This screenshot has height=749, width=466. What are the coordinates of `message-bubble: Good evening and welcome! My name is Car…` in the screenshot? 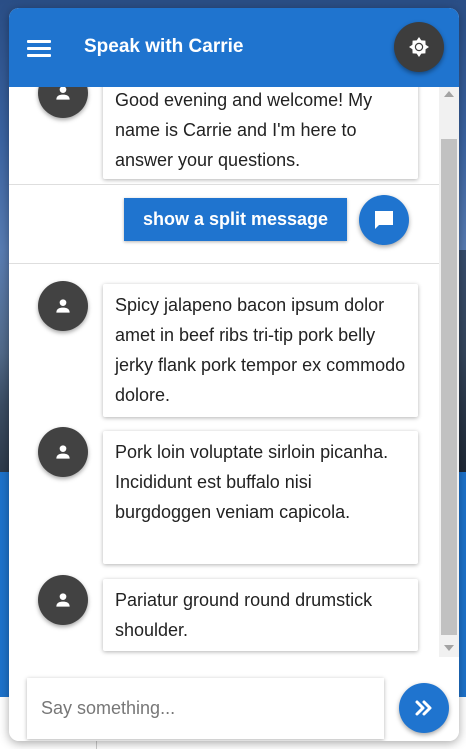 It's located at (260, 133).